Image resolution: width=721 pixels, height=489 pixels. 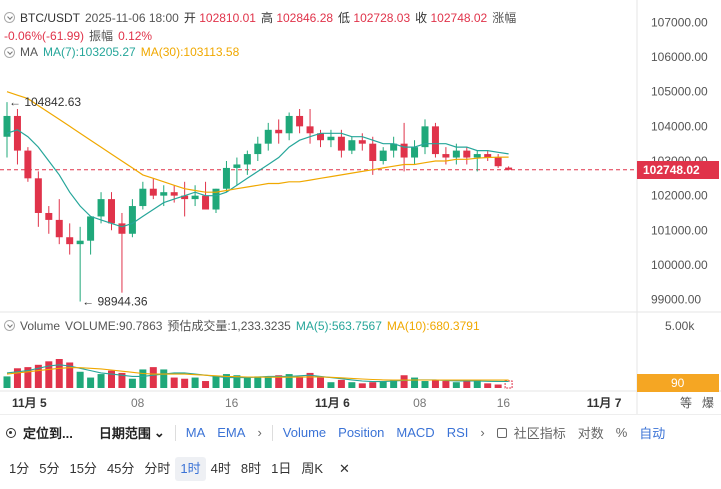 I want to click on amplitude-label: 振幅, so click(x=101, y=36).